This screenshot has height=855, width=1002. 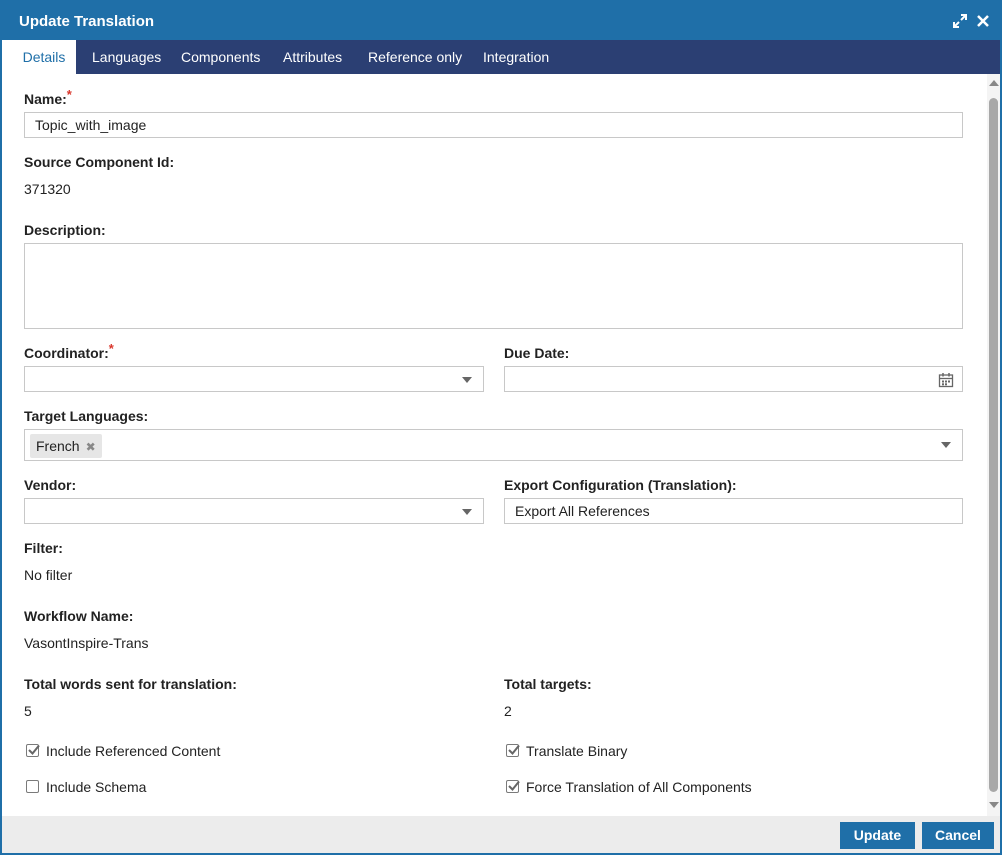 I want to click on workflow-name-label: Workflow Name:, so click(x=79, y=616).